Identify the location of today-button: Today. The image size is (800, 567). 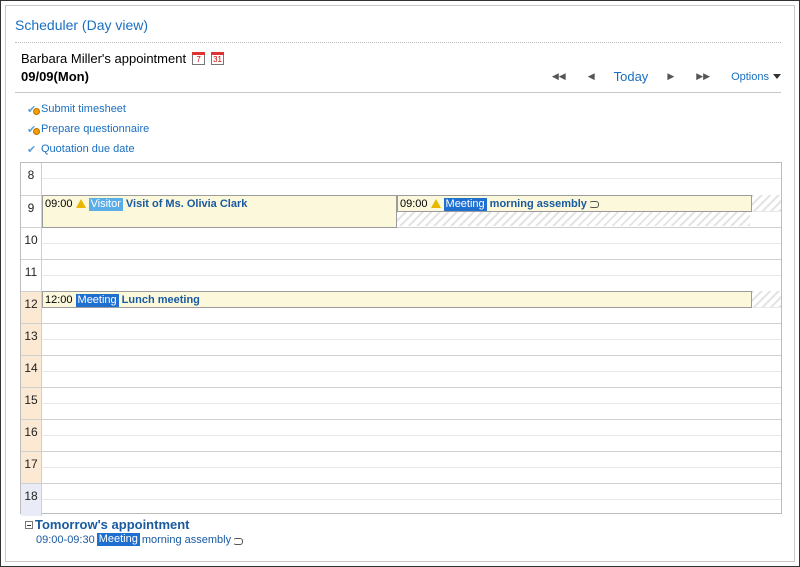
(631, 76).